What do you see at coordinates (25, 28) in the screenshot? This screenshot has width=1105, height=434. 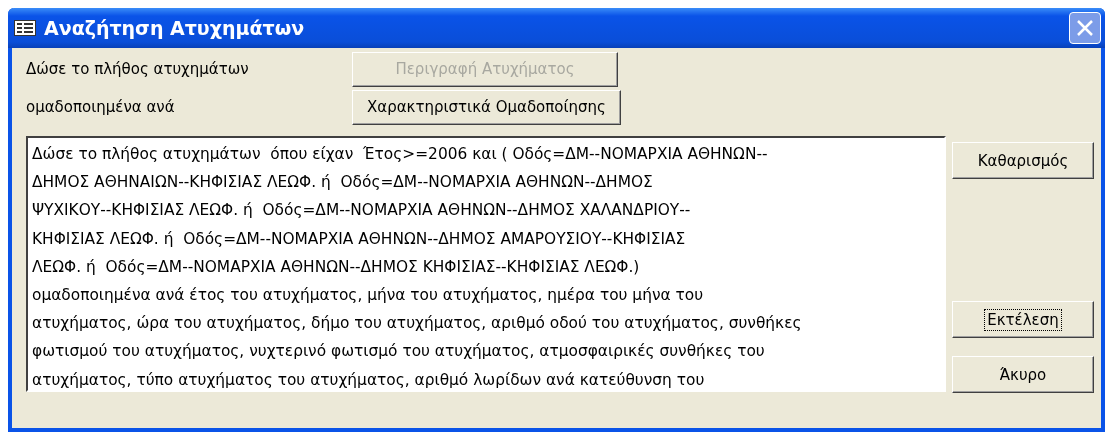 I see `form-icon` at bounding box center [25, 28].